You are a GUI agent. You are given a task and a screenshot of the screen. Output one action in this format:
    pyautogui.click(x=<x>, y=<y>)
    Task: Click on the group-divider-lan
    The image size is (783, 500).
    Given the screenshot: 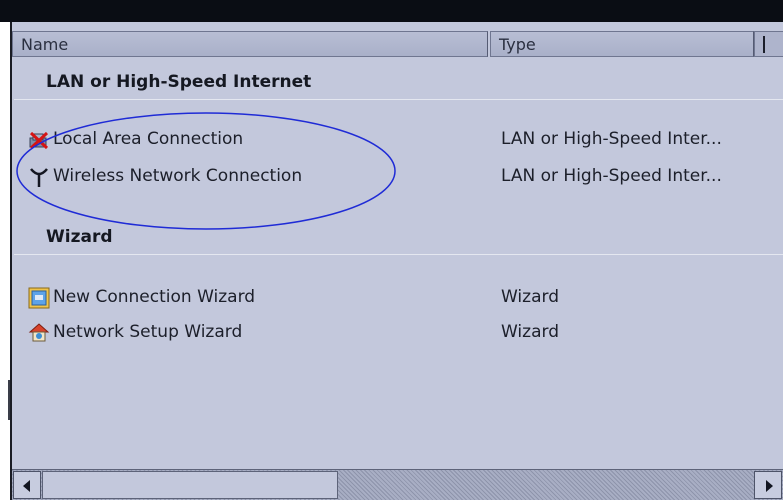 What is the action you would take?
    pyautogui.click(x=398, y=99)
    